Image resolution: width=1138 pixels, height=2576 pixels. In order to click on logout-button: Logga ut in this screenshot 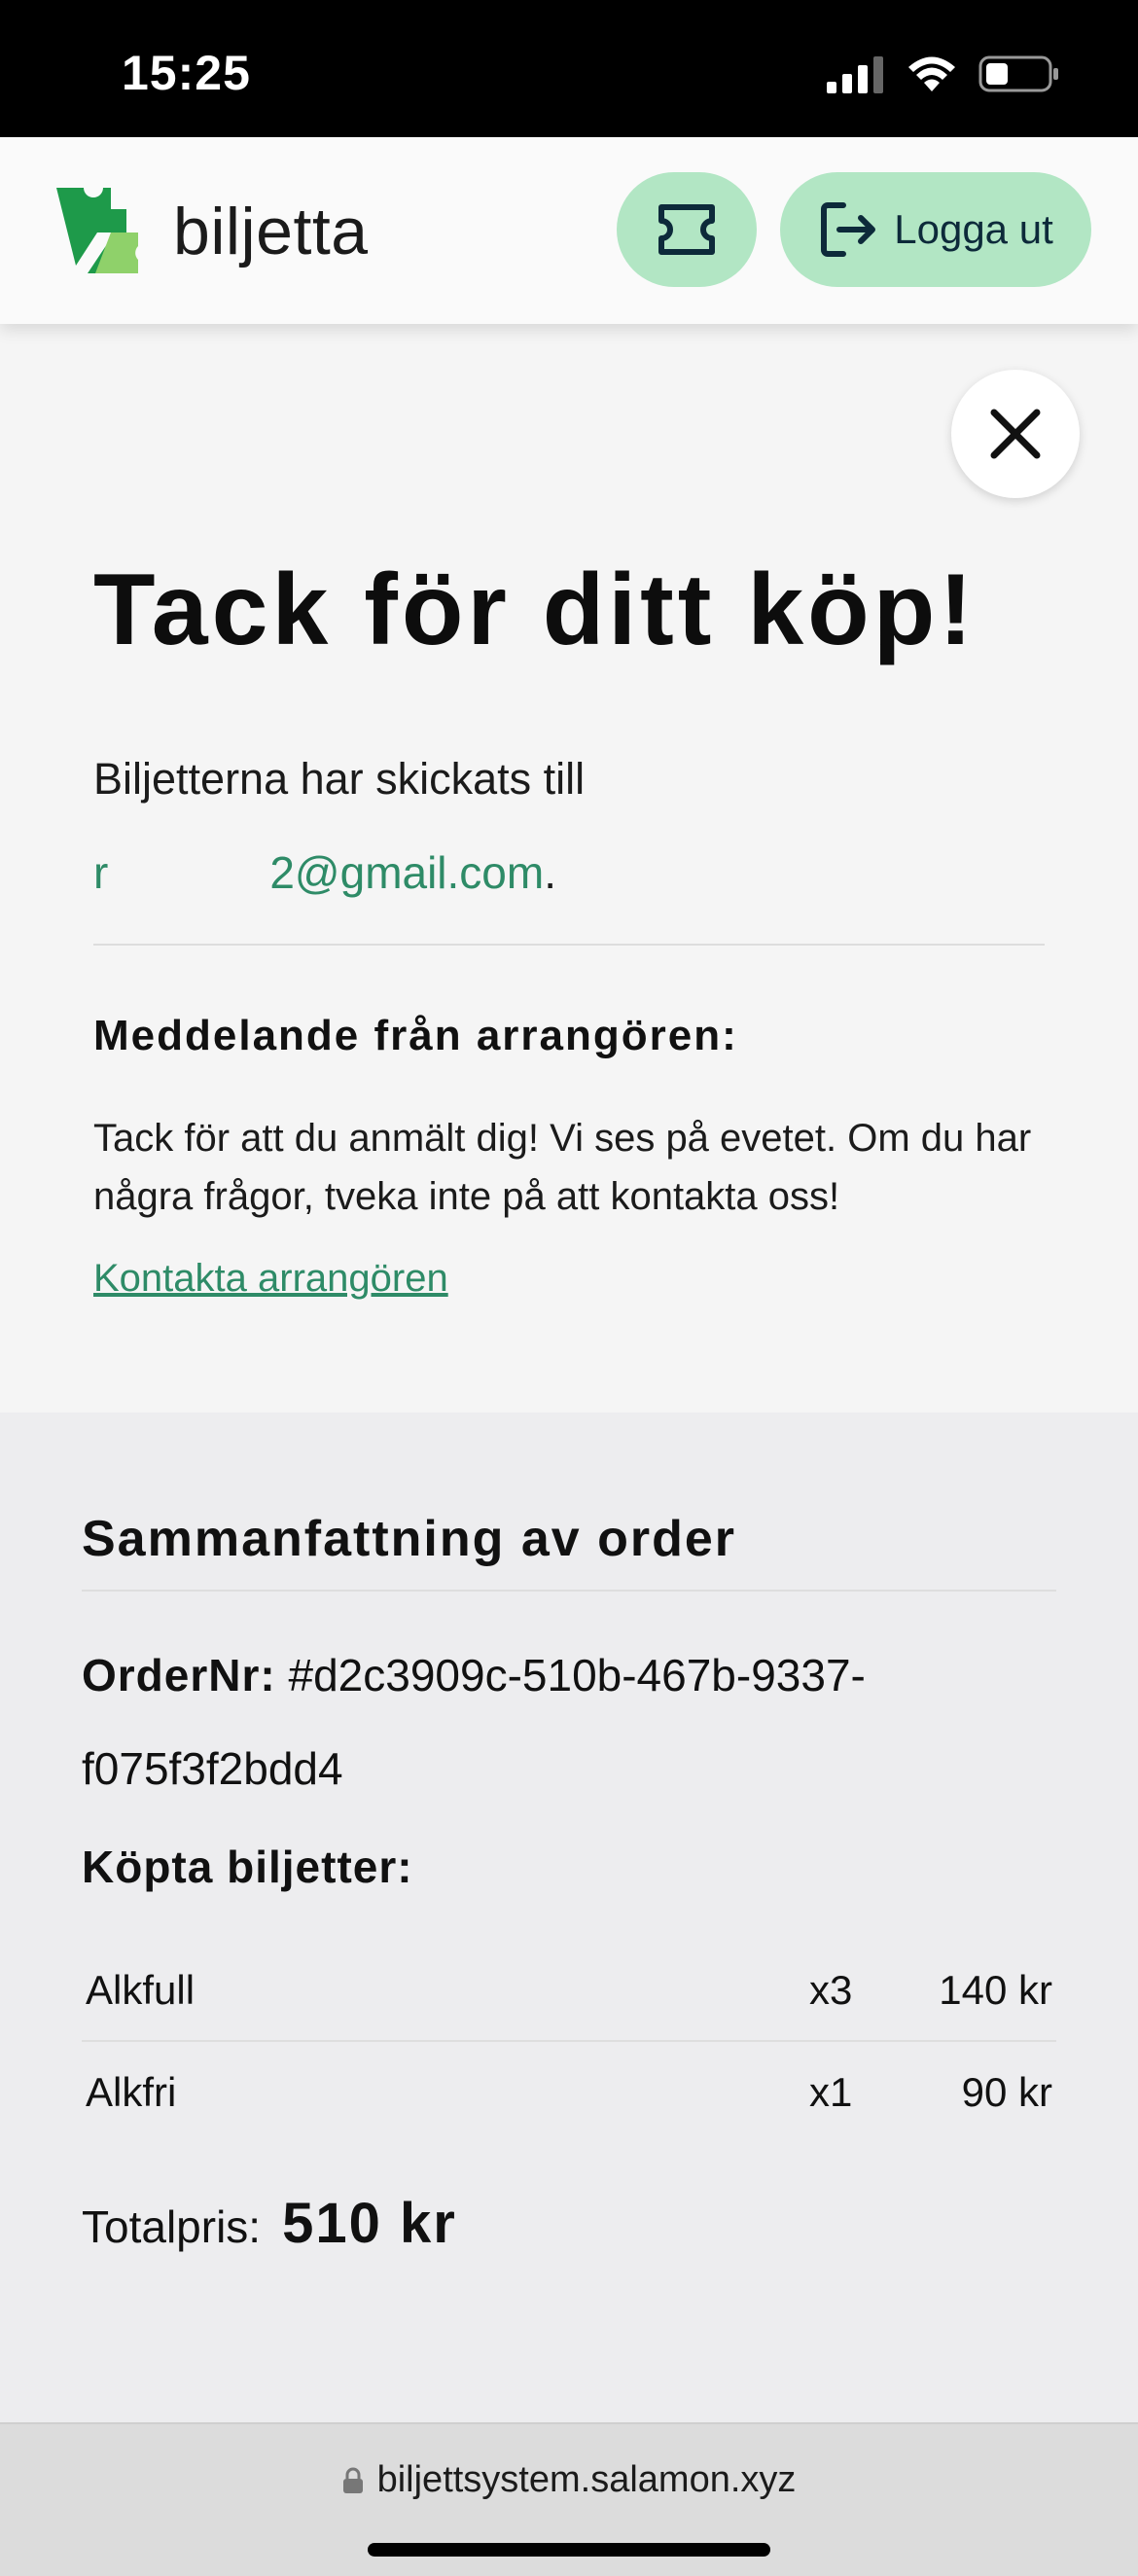, I will do `click(935, 229)`.